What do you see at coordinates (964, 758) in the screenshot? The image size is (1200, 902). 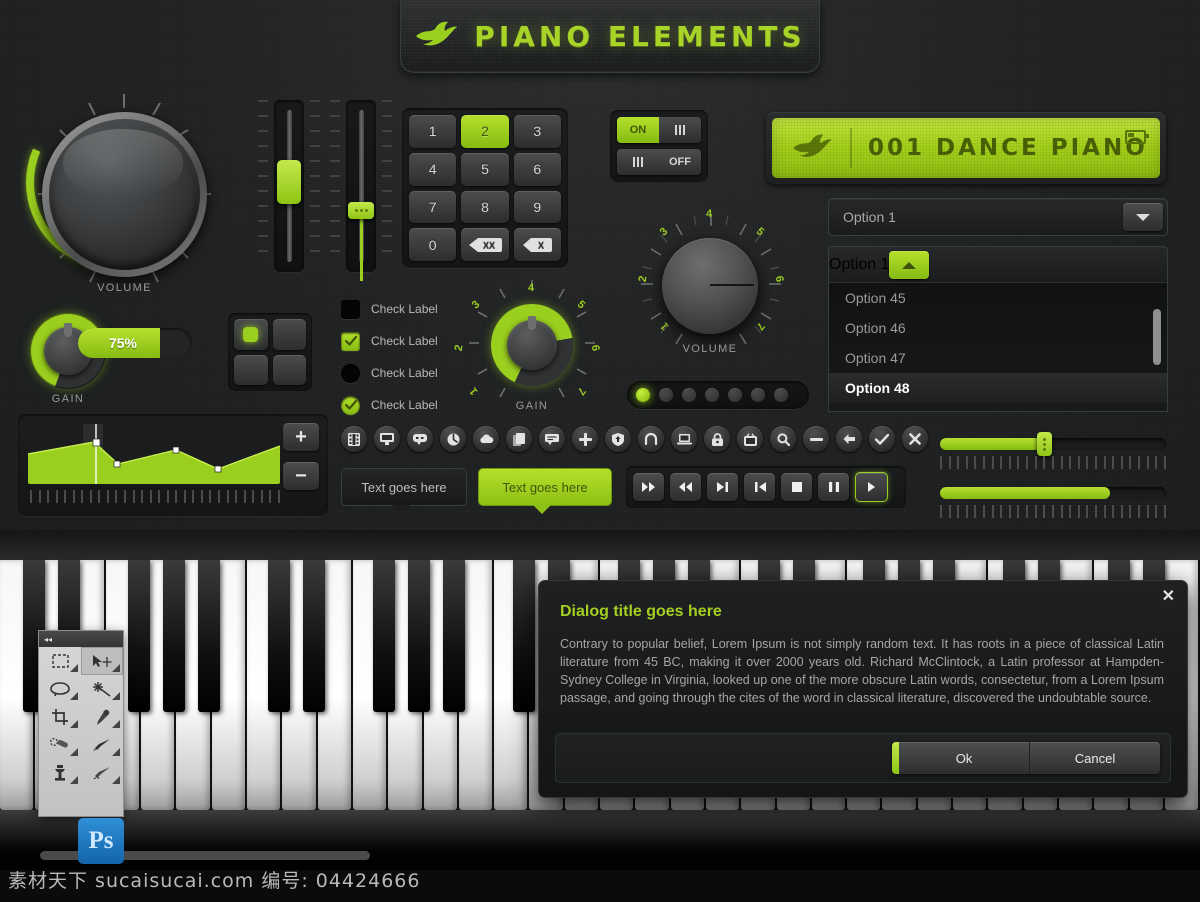 I see `ok-button: Ok` at bounding box center [964, 758].